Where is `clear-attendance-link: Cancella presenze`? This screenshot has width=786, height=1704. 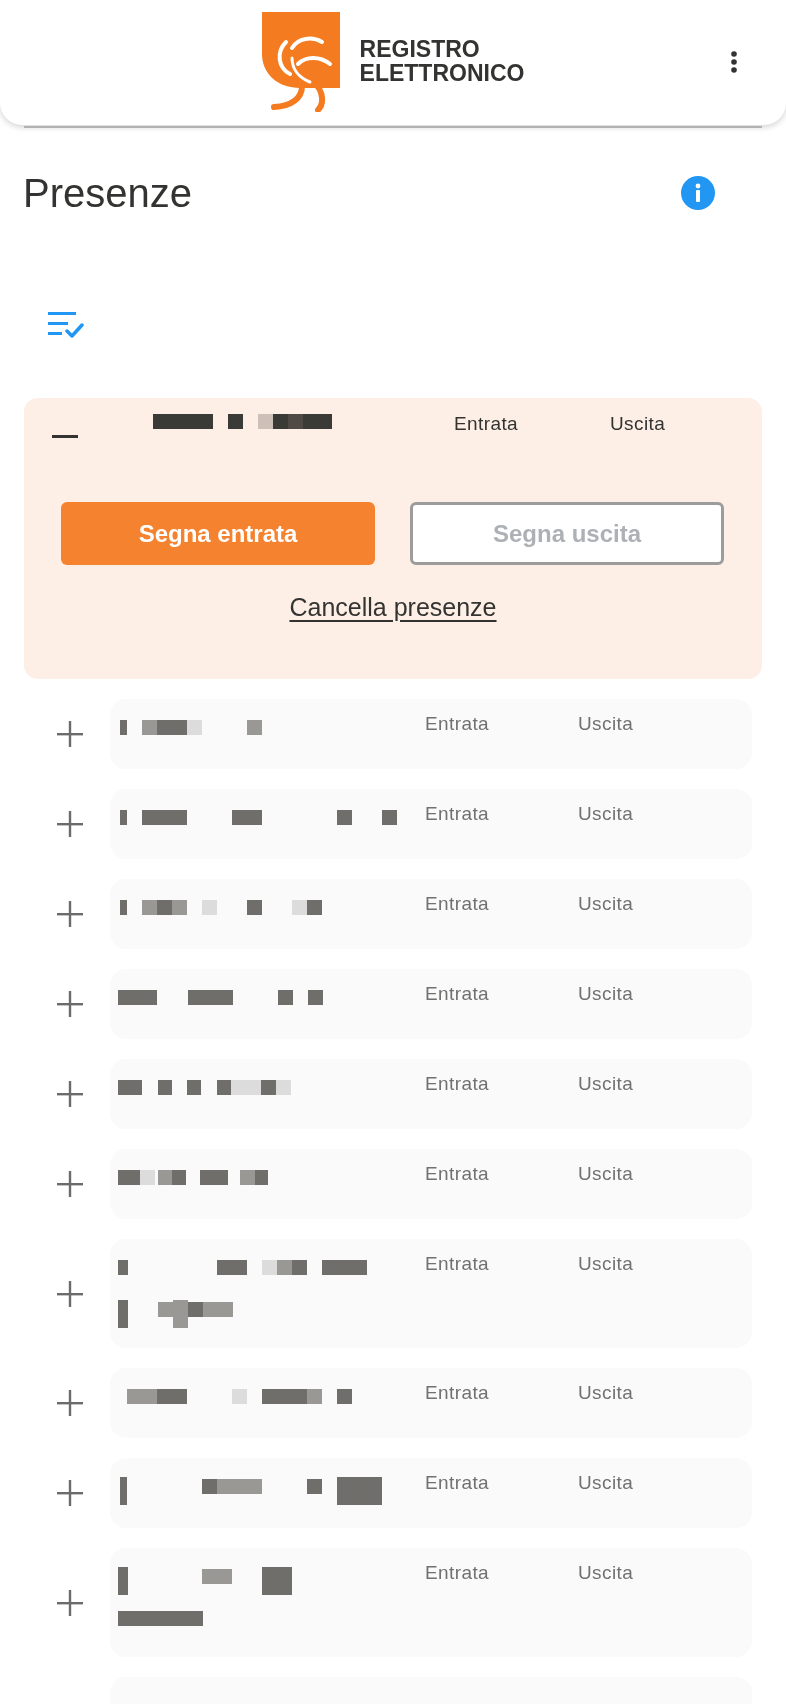
clear-attendance-link: Cancella presenze is located at coordinates (393, 607).